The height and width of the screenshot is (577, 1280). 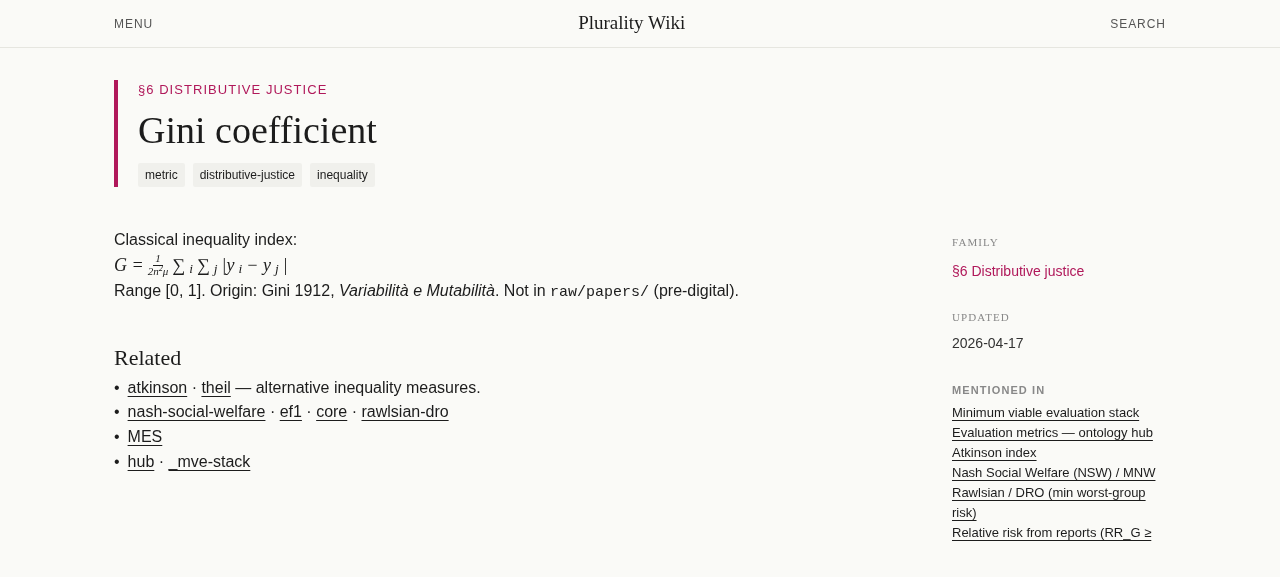 I want to click on related-item: atkinson · theil — alternative inequality measures., so click(x=304, y=387).